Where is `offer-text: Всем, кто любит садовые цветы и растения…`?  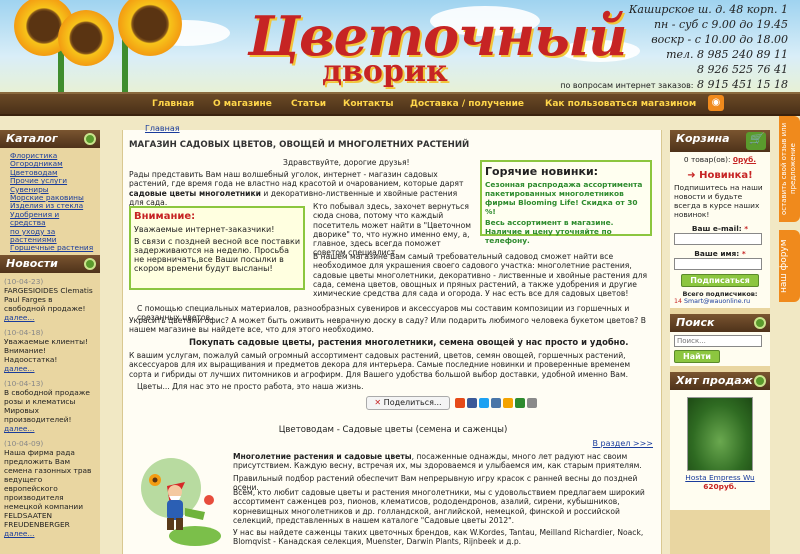
offer-text: Всем, кто любит садовые цветы и растения… is located at coordinates (439, 506).